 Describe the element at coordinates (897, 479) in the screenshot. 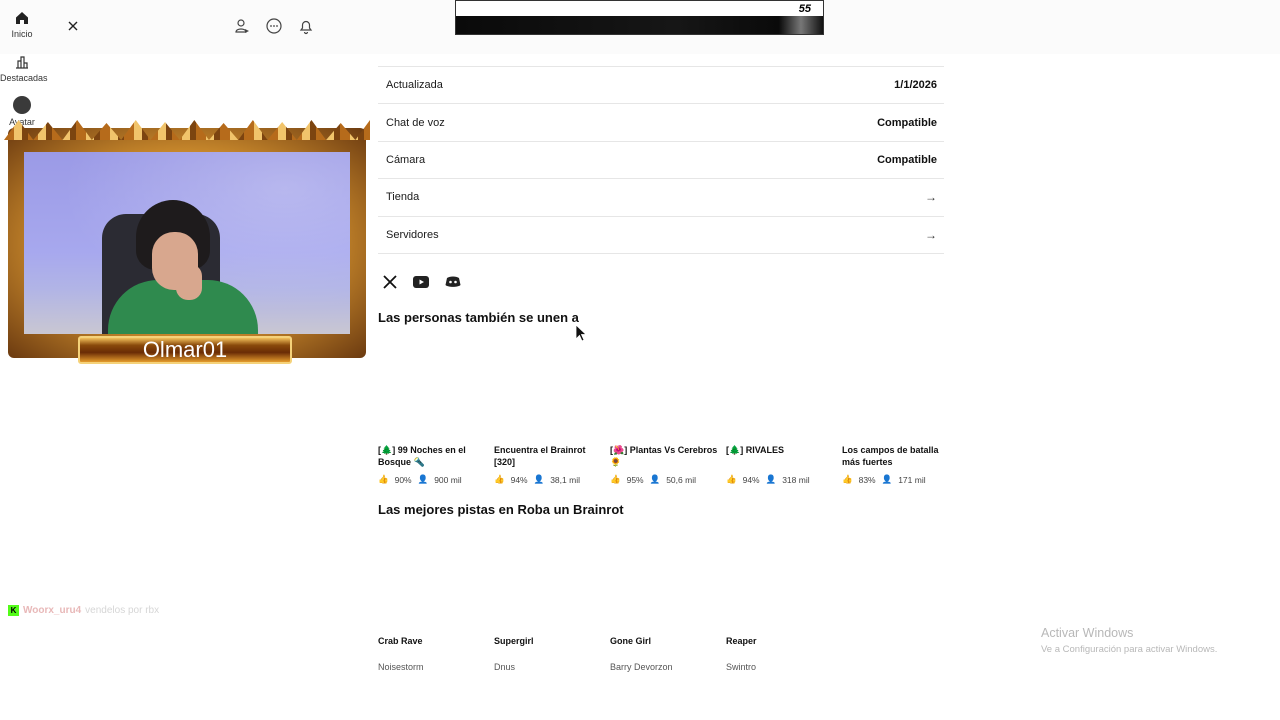

I see `game-stats: 👍 83% 👤 171 mil` at that location.